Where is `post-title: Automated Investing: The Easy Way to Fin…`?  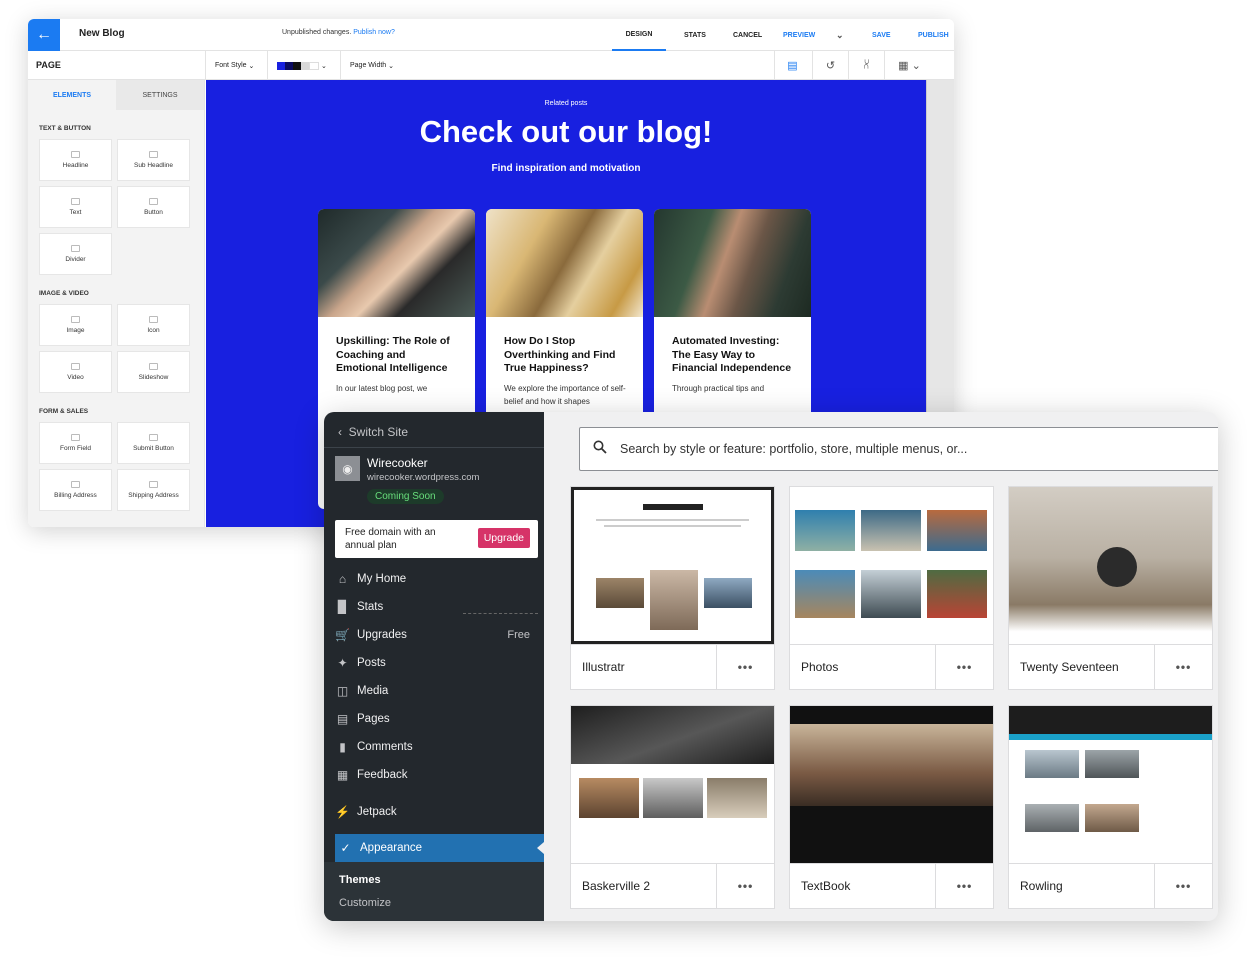 post-title: Automated Investing: The Easy Way to Fin… is located at coordinates (732, 346).